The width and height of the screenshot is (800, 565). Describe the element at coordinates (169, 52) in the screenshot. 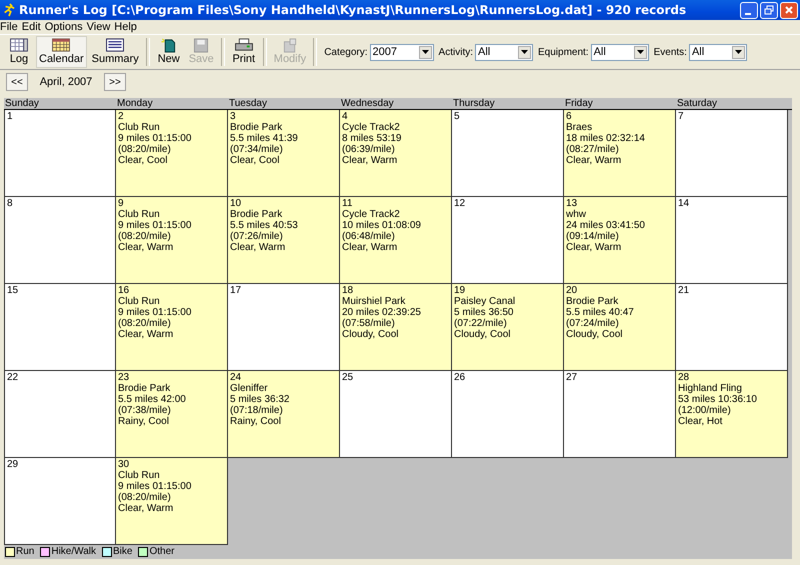

I see `toolbar-button: New` at that location.